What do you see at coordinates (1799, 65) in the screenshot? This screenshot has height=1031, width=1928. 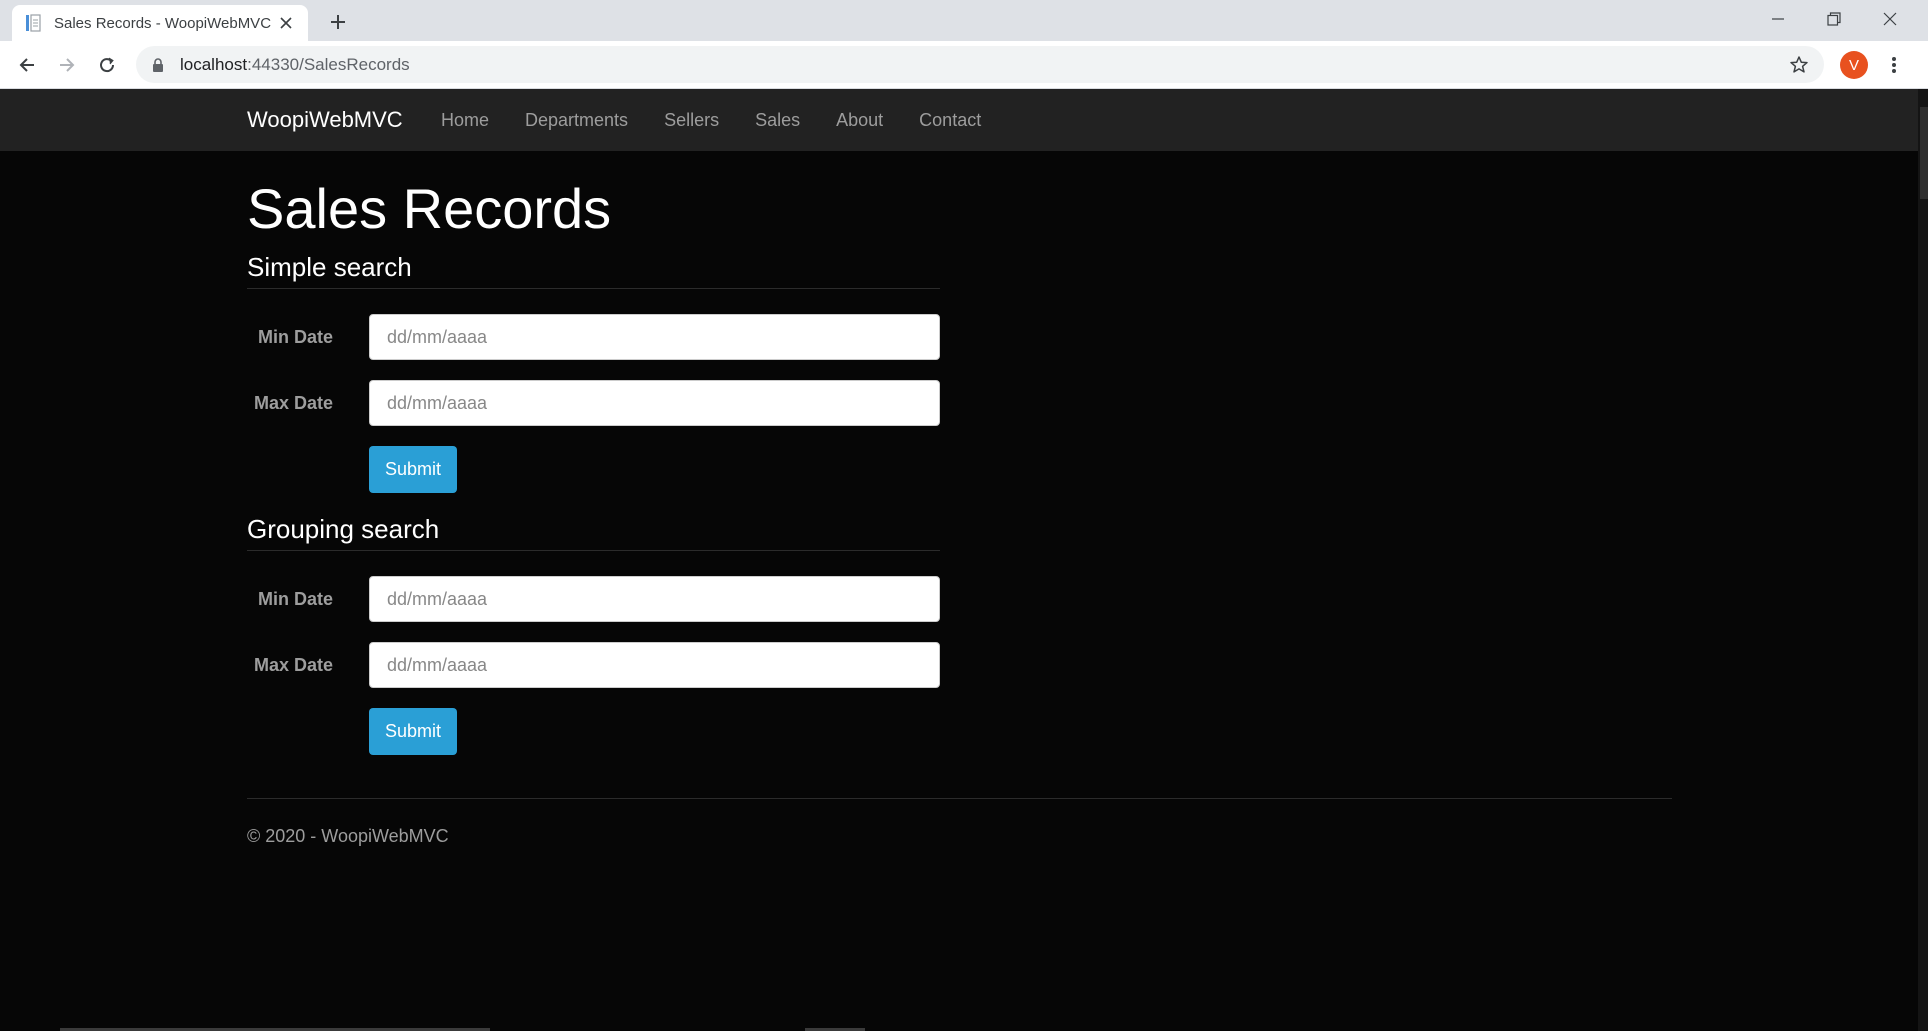 I see `star-icon` at bounding box center [1799, 65].